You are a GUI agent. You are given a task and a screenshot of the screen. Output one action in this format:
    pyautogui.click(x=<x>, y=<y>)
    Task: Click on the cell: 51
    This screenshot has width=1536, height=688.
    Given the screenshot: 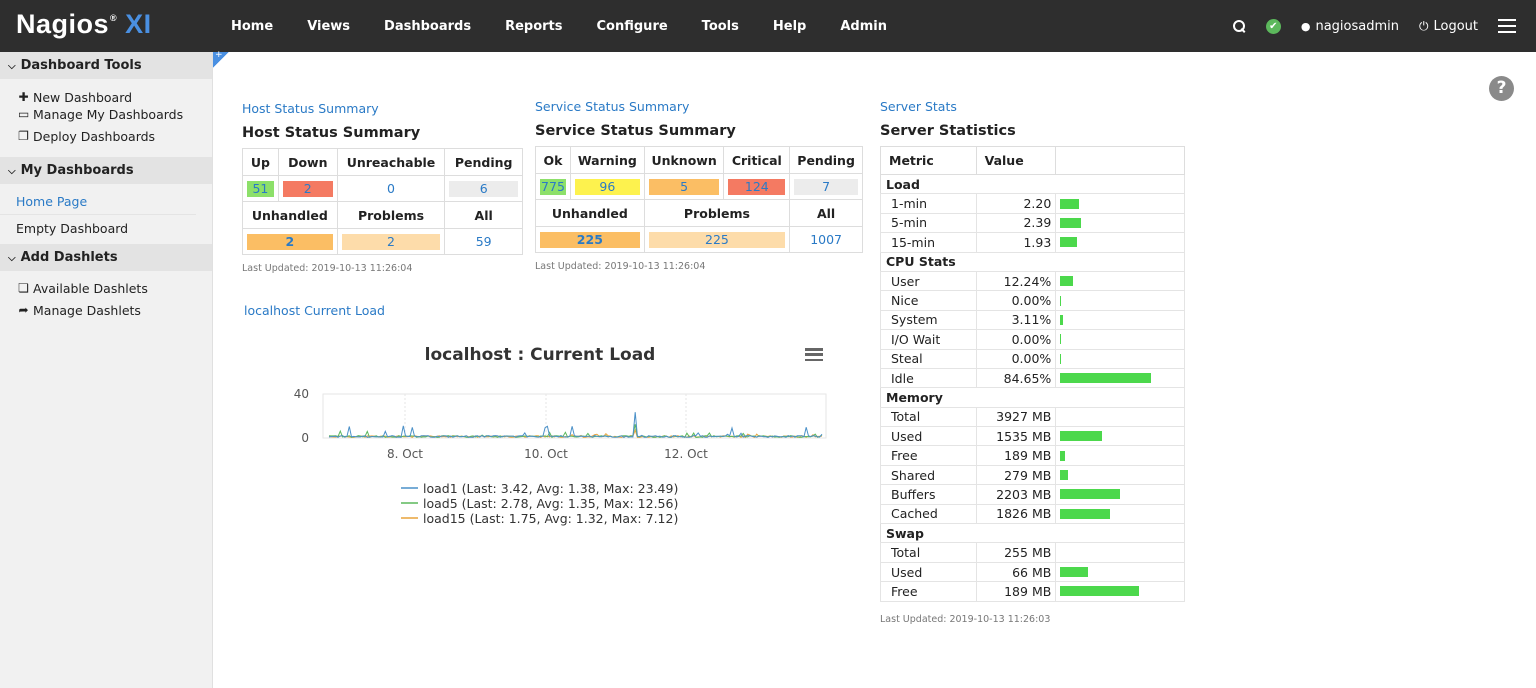 What is the action you would take?
    pyautogui.click(x=260, y=188)
    